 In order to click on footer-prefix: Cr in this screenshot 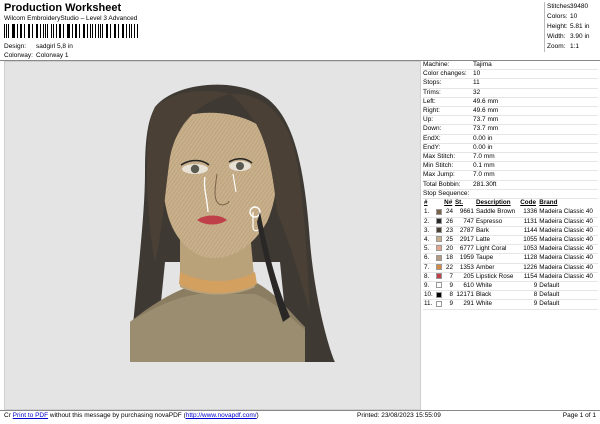, I will do `click(7, 415)`.